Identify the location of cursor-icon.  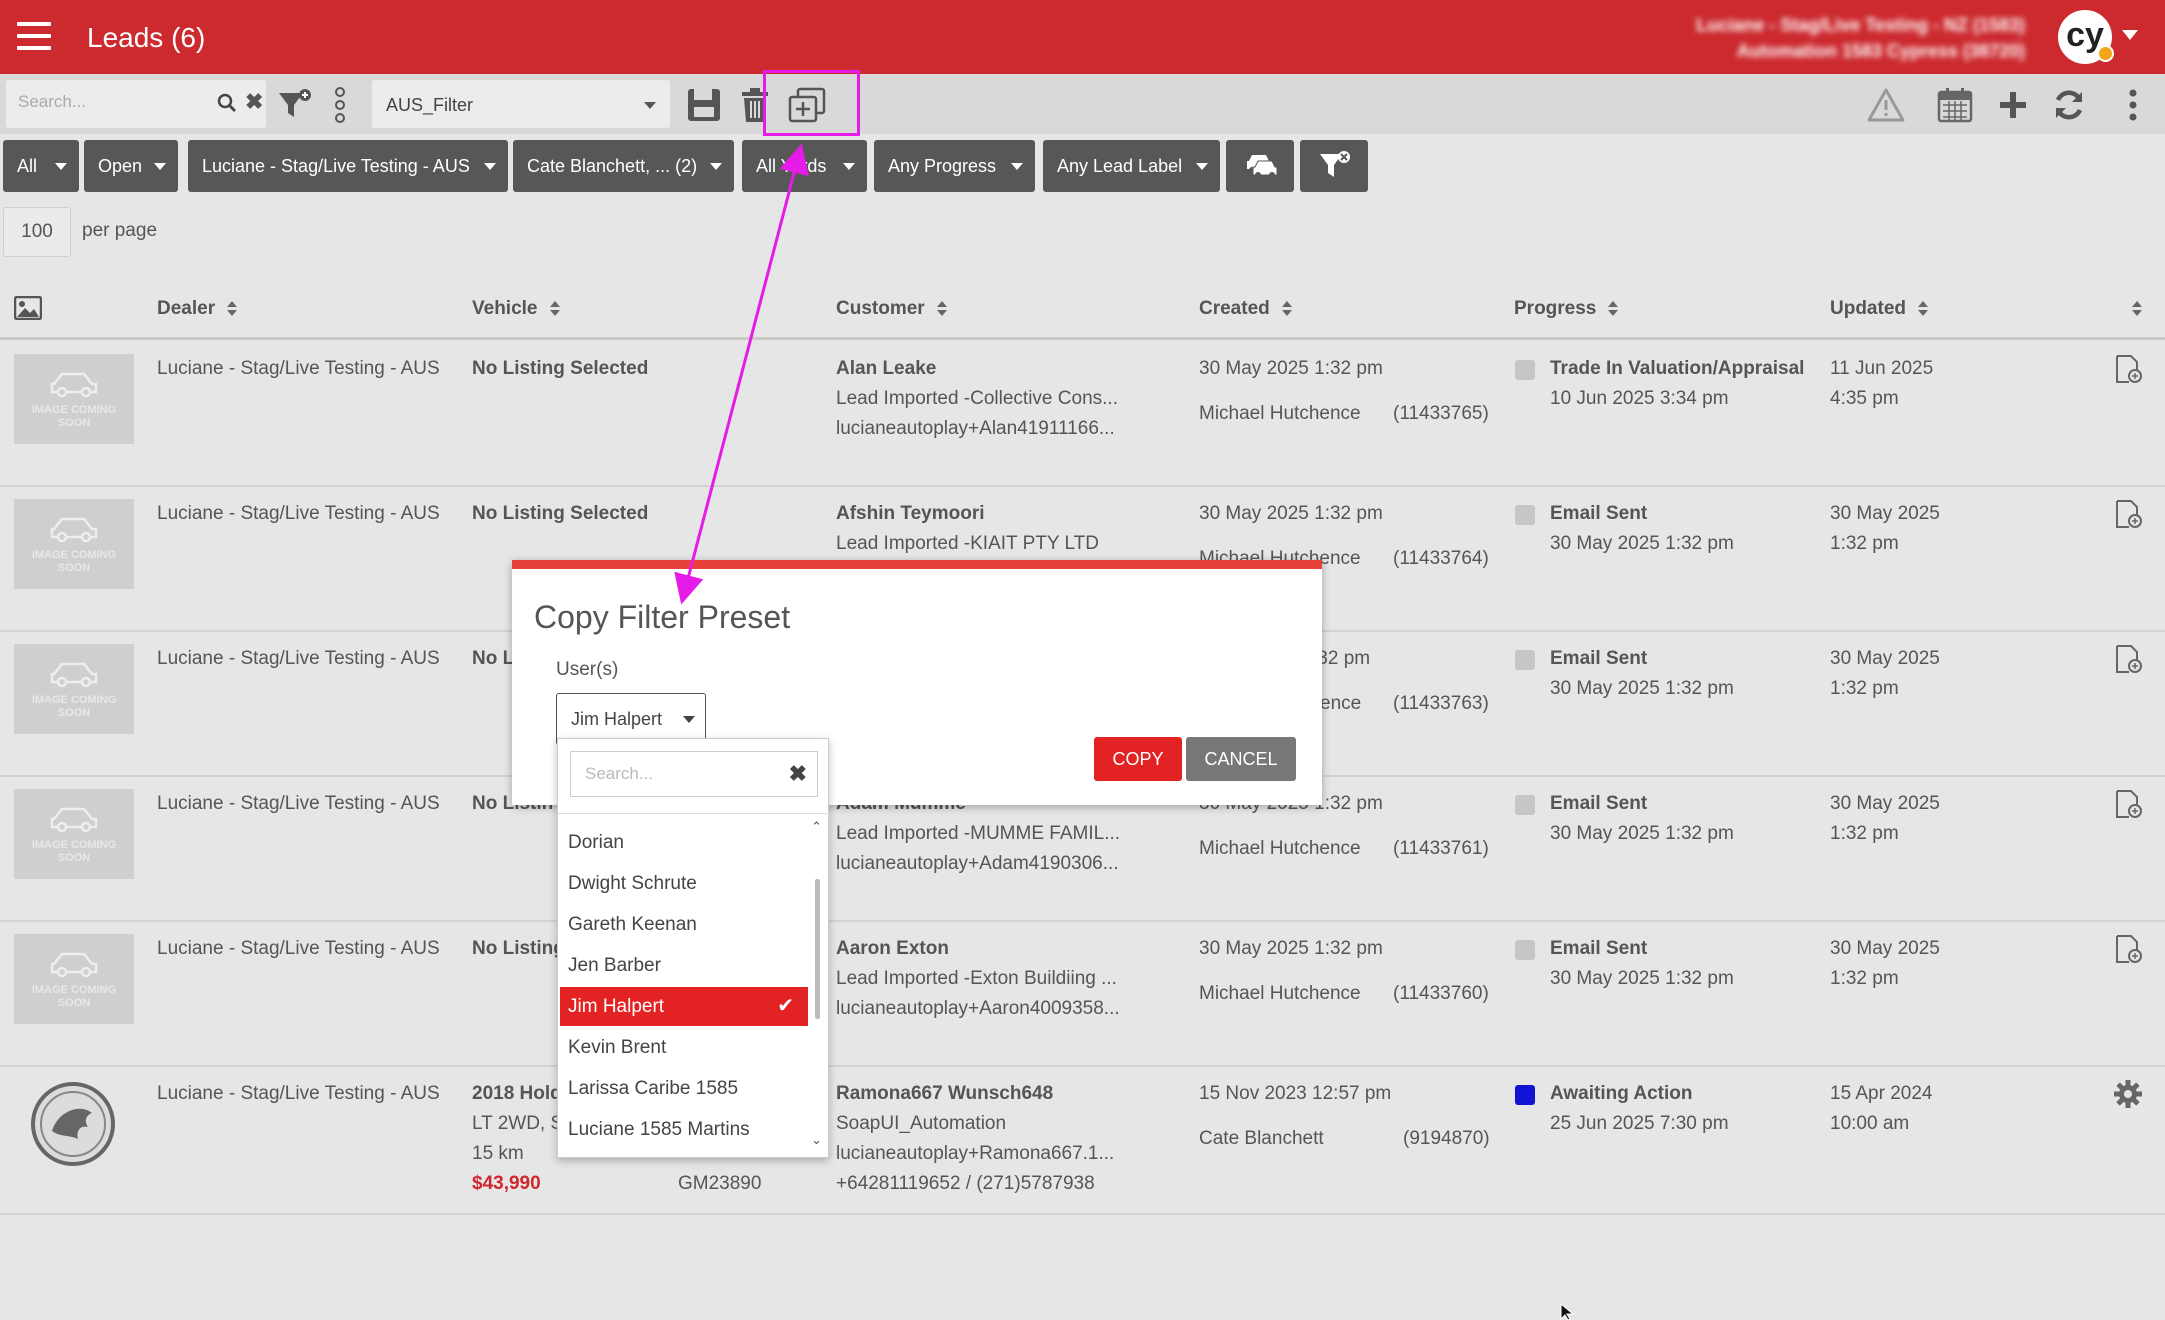
(1567, 1311).